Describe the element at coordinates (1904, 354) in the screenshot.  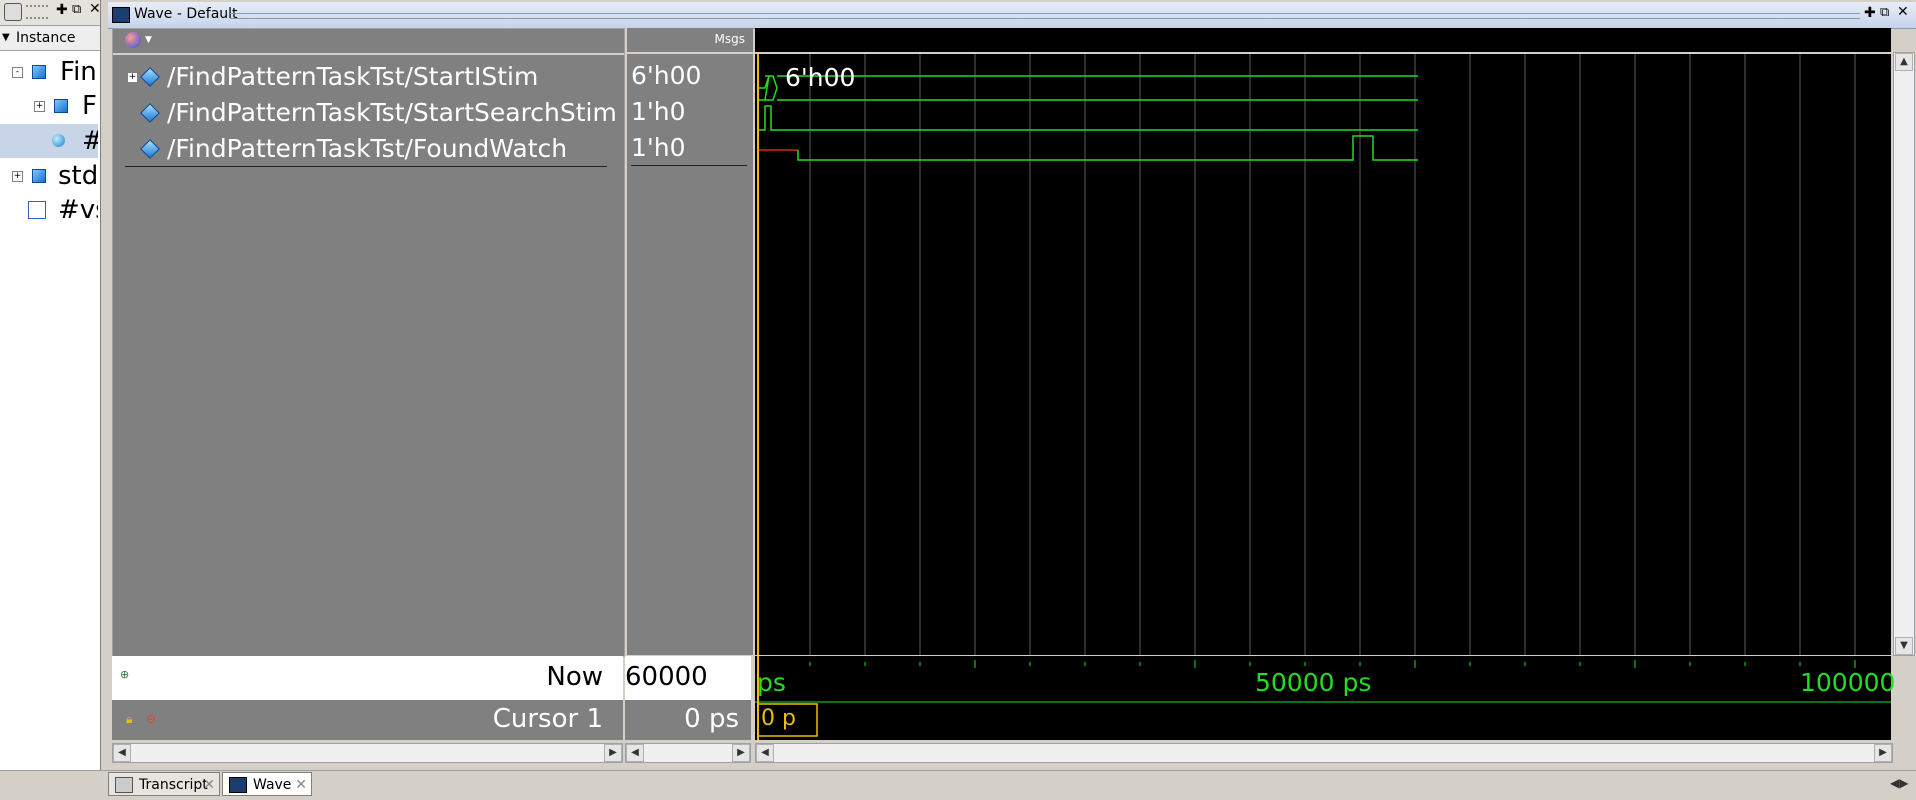
I see `wave-vscrollbar: ▲ ▼` at that location.